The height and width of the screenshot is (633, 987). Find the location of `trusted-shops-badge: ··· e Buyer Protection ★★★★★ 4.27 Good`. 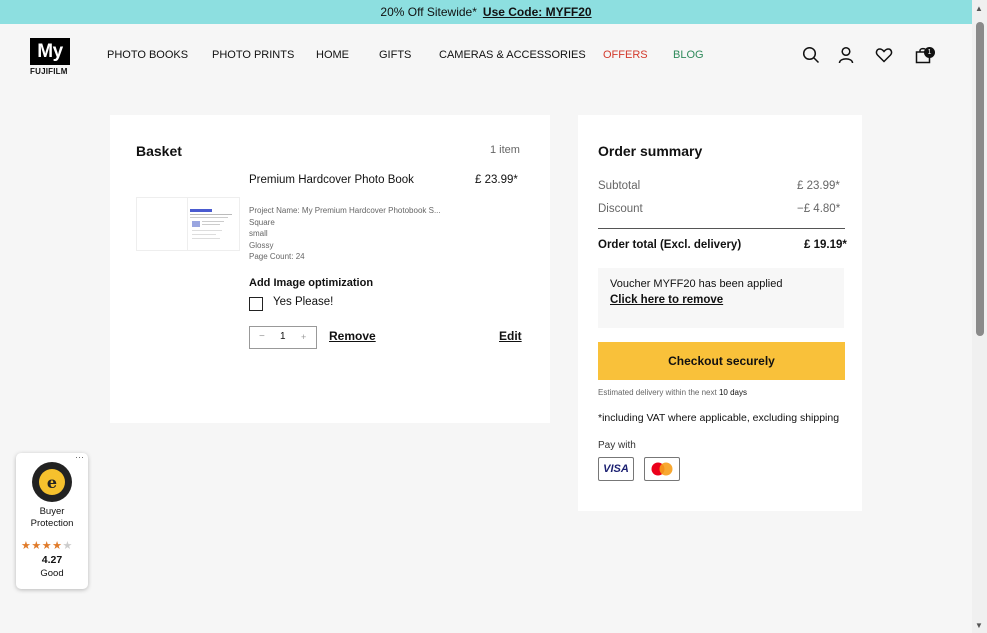

trusted-shops-badge: ··· e Buyer Protection ★★★★★ 4.27 Good is located at coordinates (52, 520).